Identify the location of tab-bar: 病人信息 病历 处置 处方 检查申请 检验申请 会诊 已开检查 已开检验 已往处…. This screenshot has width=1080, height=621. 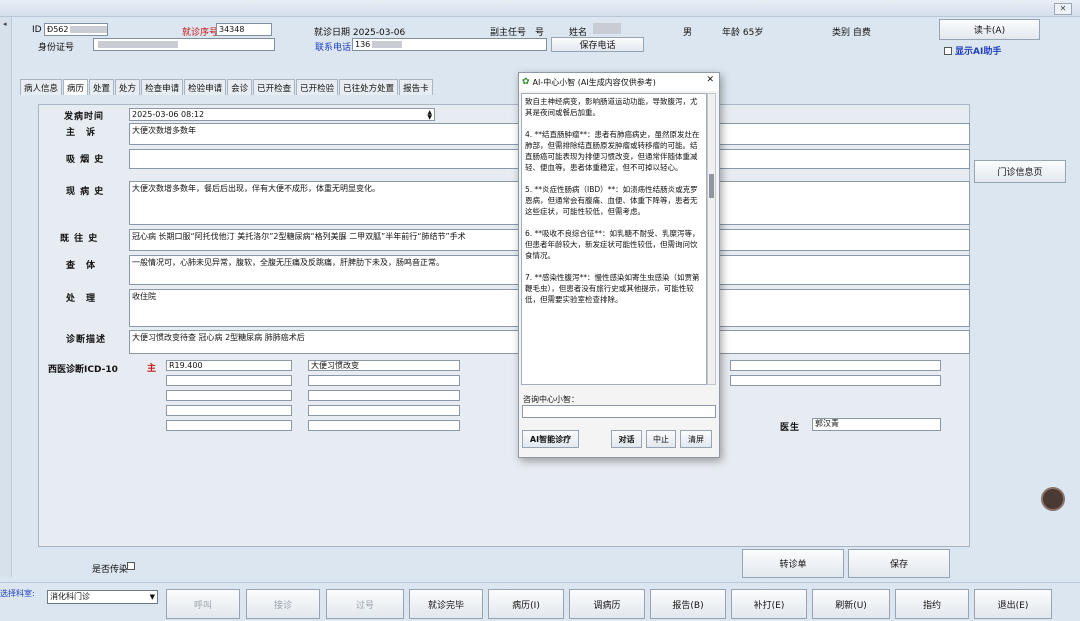
(227, 87).